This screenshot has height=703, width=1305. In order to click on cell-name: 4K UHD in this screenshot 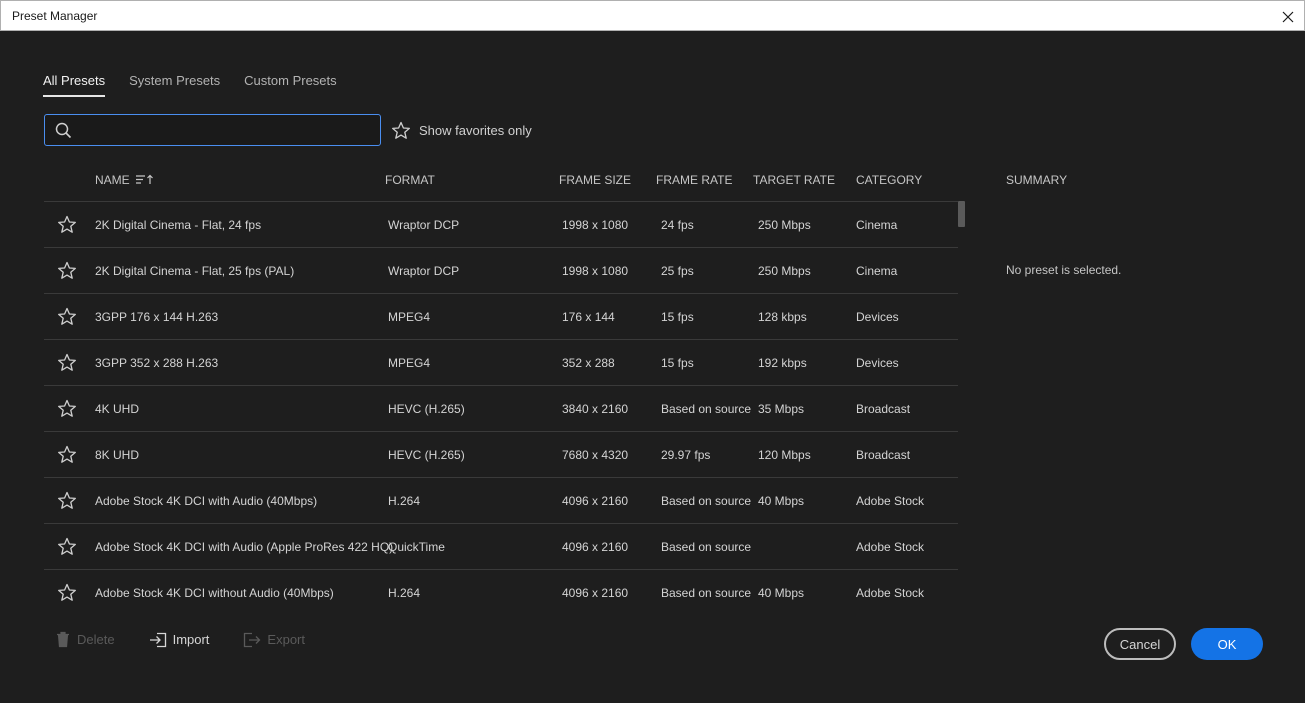, I will do `click(117, 409)`.